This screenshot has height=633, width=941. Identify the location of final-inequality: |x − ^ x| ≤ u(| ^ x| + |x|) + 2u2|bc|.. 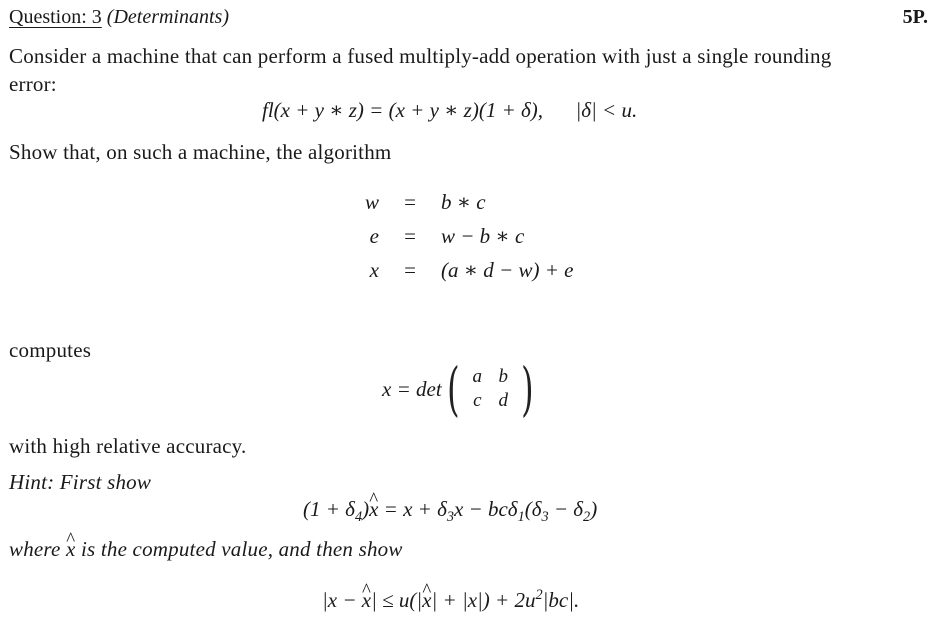
(451, 597).